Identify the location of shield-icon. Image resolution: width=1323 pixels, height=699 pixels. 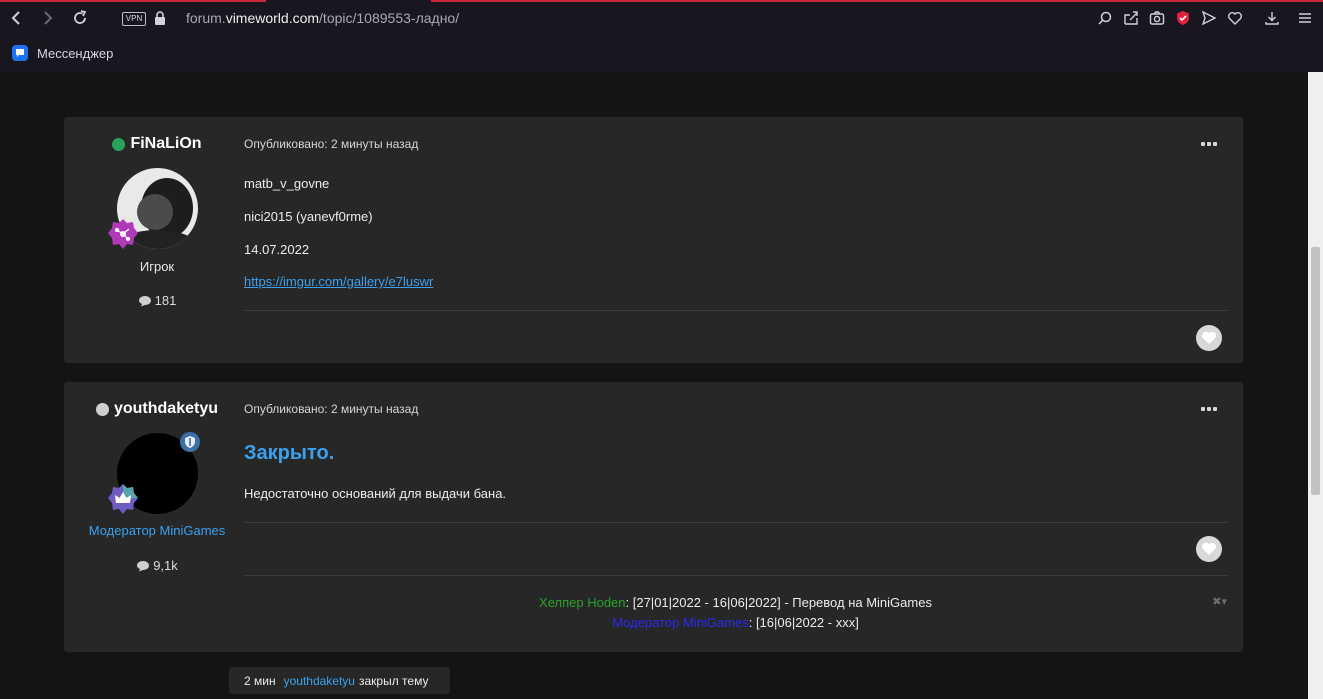
(1183, 18).